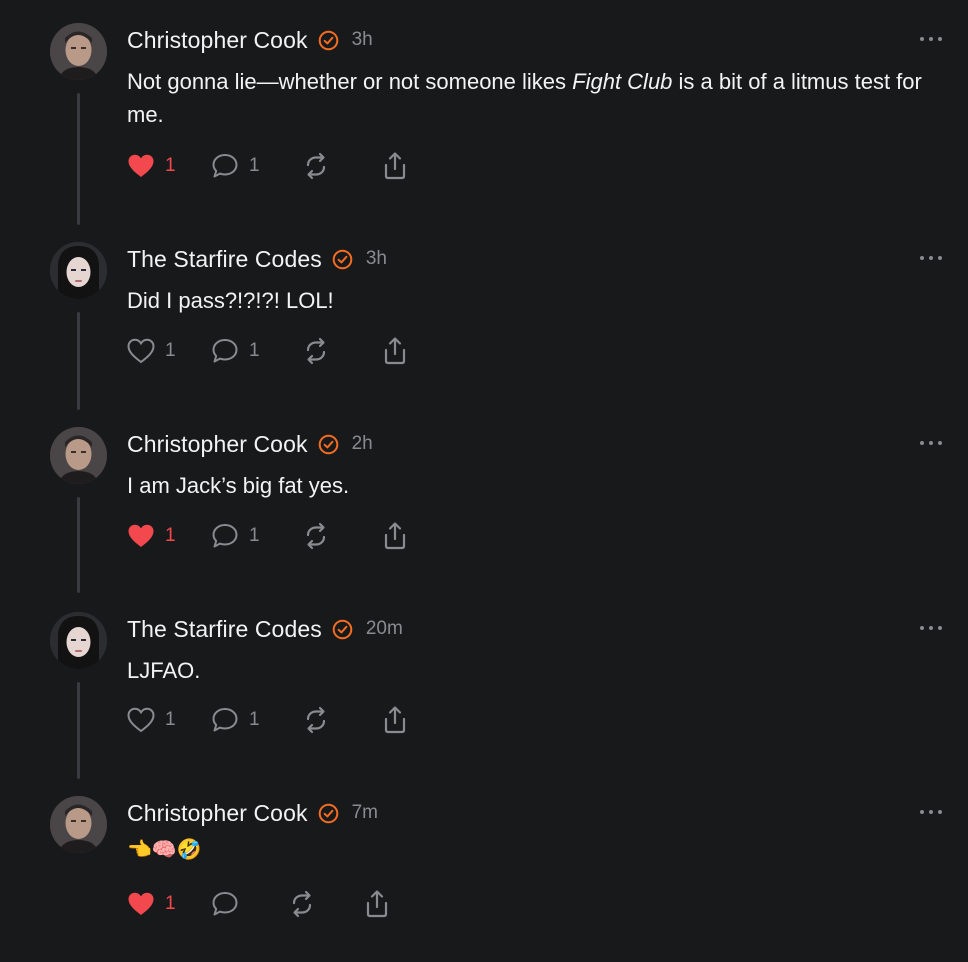 This screenshot has width=968, height=962. I want to click on post-text: I am Jack’s big fat yes., so click(238, 485).